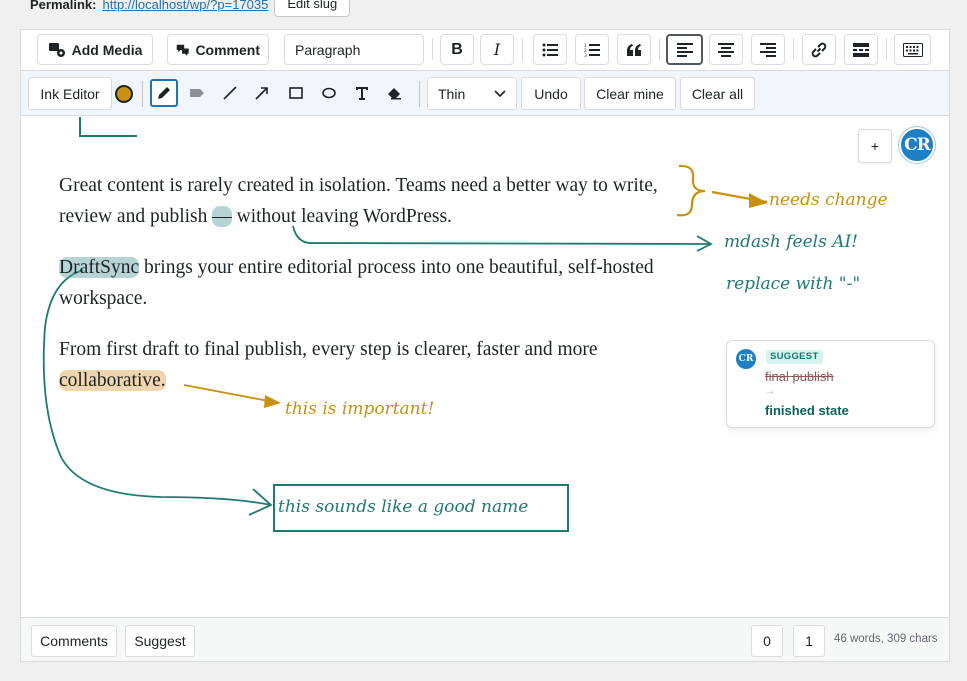 The height and width of the screenshot is (681, 967). What do you see at coordinates (457, 49) in the screenshot?
I see `bold-button: B` at bounding box center [457, 49].